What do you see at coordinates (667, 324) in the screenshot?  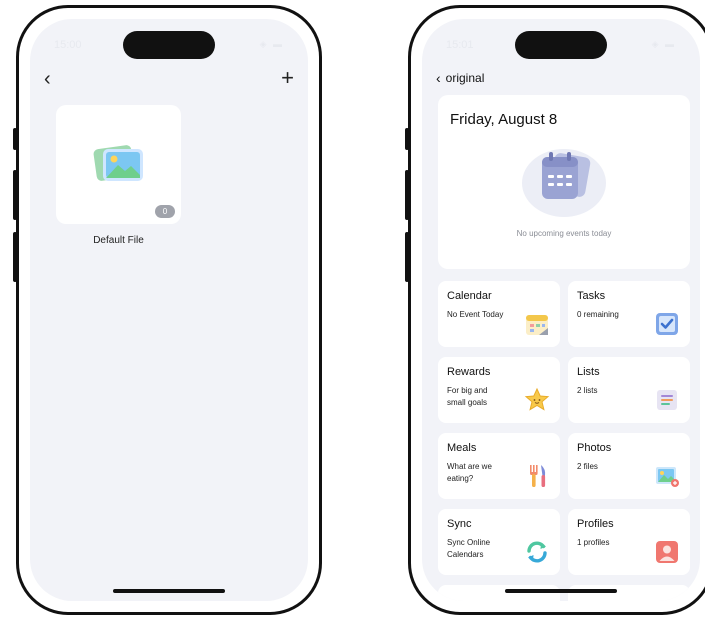 I see `checkbox-icon` at bounding box center [667, 324].